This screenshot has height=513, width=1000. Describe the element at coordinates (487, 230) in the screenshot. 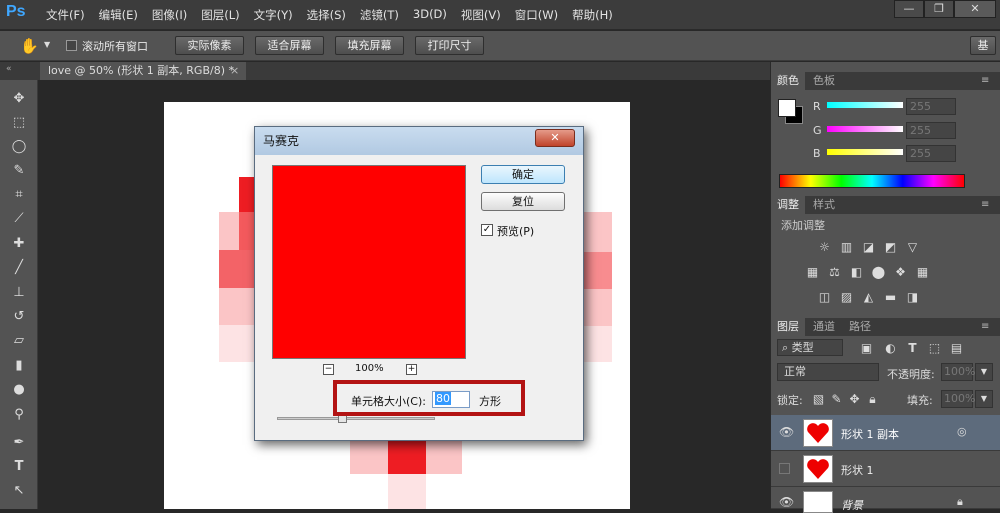

I see `preview-checkbox: ✓` at that location.